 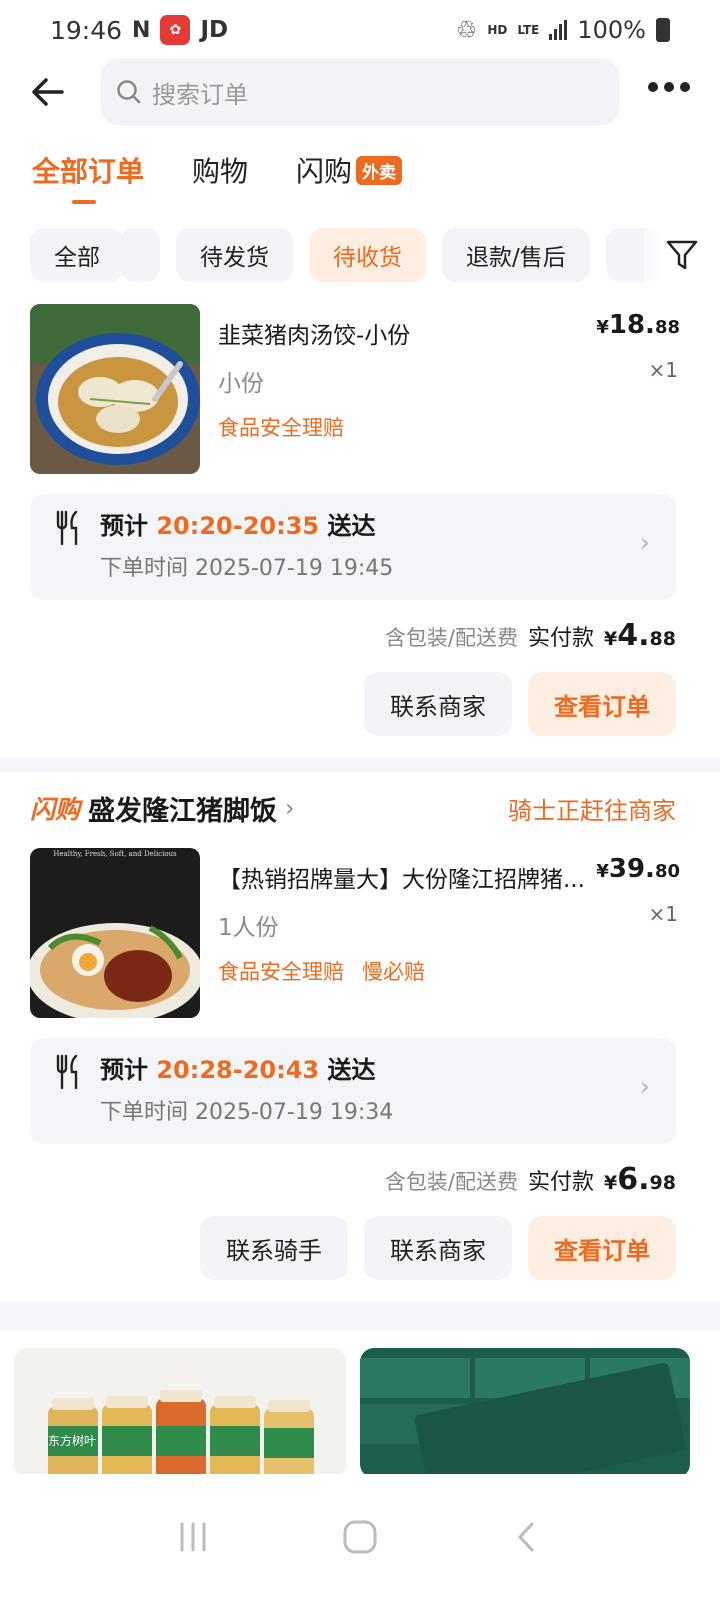 I want to click on filter-funnel-button, so click(x=682, y=255).